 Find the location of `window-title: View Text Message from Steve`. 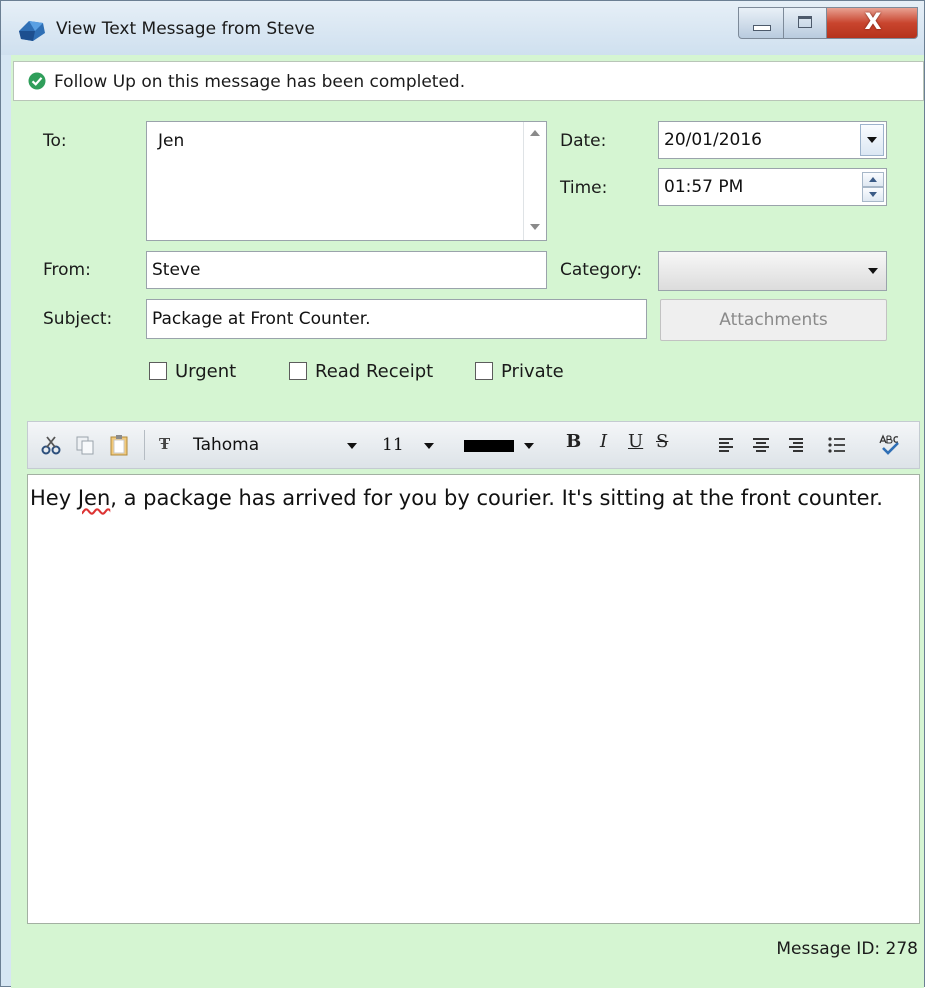

window-title: View Text Message from Steve is located at coordinates (185, 29).